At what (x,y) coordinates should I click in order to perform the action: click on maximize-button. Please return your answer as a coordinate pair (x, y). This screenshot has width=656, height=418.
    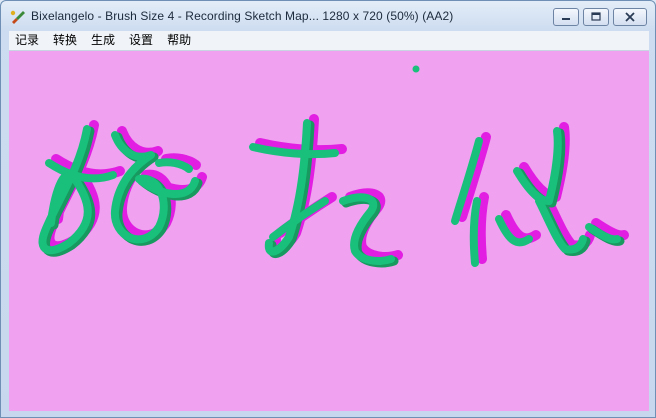
    Looking at the image, I should click on (596, 17).